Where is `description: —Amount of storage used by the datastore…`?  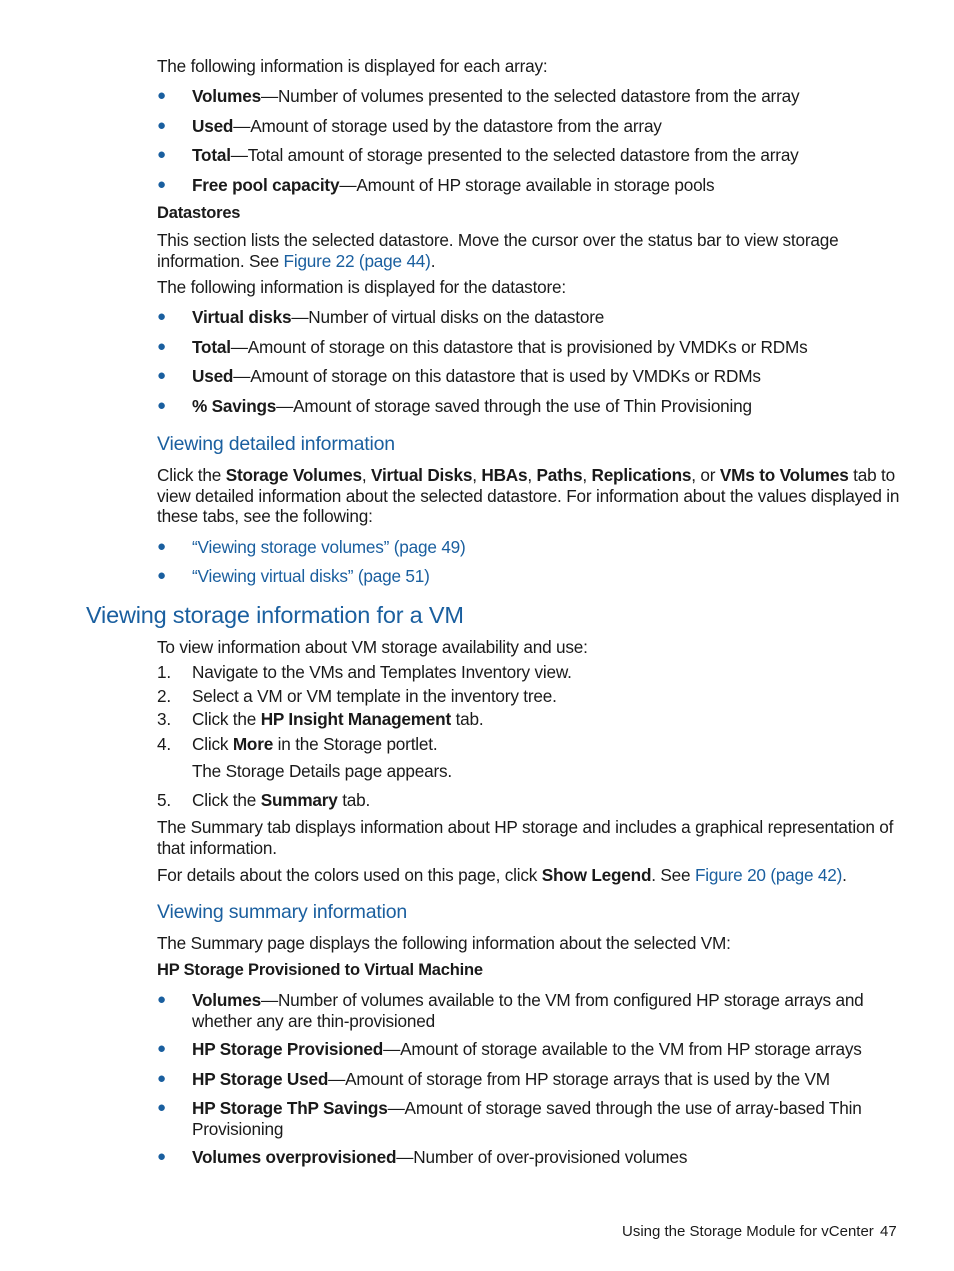 description: —Amount of storage used by the datastore… is located at coordinates (447, 126).